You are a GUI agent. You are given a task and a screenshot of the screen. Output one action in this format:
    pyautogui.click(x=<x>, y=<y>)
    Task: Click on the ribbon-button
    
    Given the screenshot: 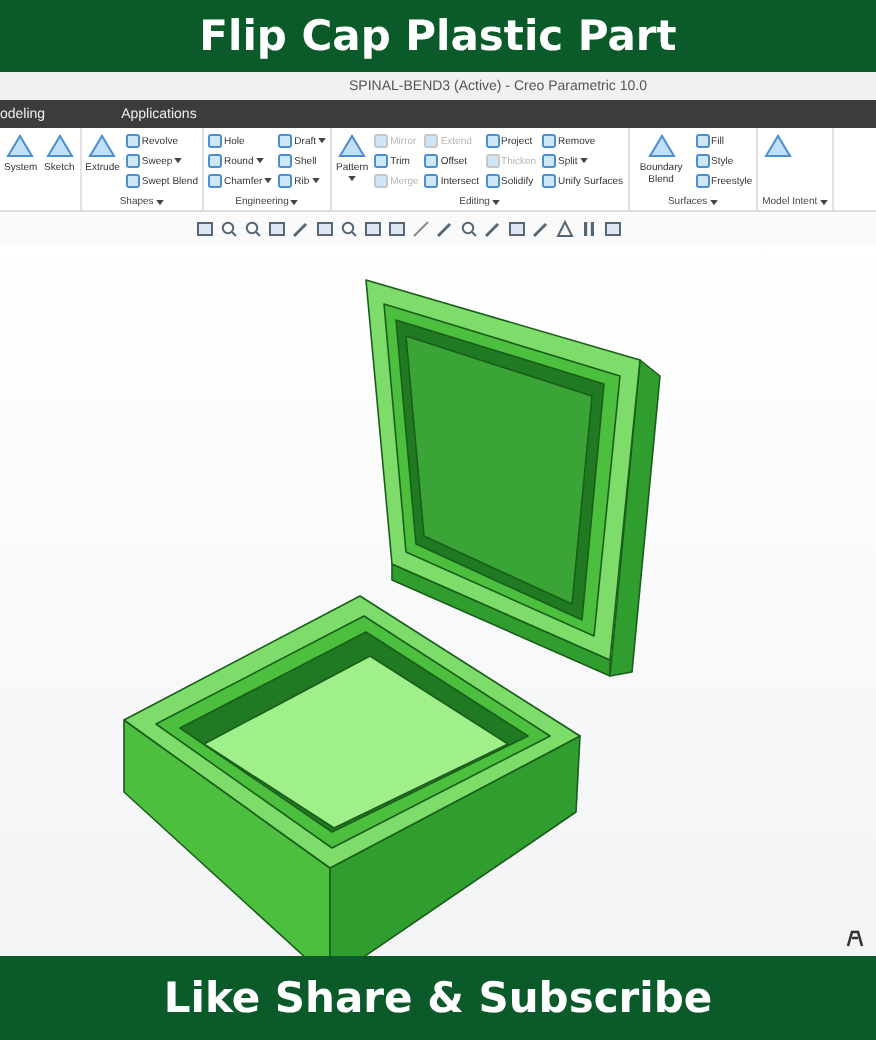 What is the action you would take?
    pyautogui.click(x=778, y=146)
    